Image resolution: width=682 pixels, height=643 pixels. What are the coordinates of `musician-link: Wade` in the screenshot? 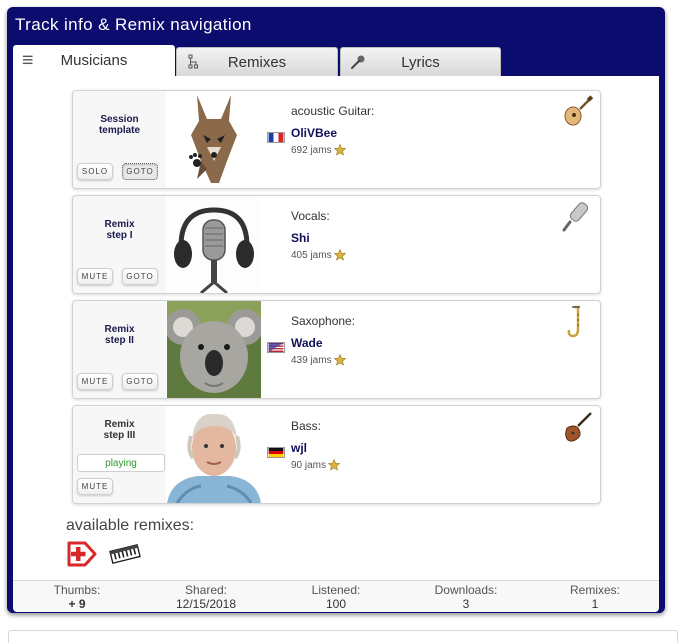 It's located at (307, 343).